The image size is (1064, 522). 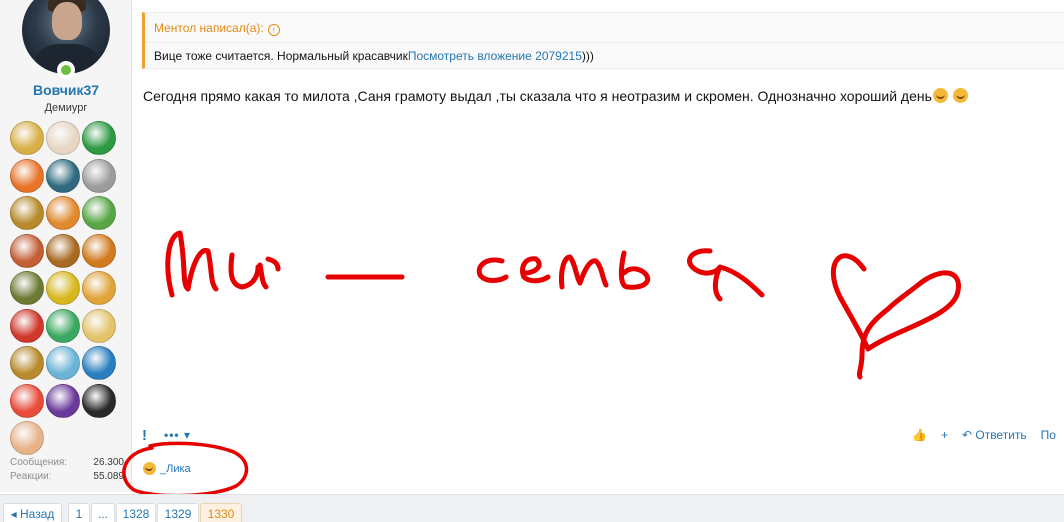 What do you see at coordinates (217, 28) in the screenshot?
I see `quote-author-link: Ментол написал(а): ↑` at bounding box center [217, 28].